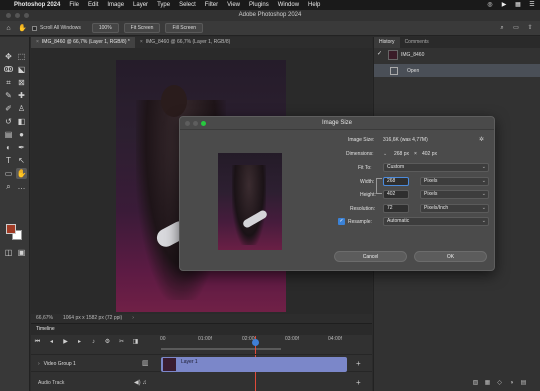 The width and height of the screenshot is (540, 391). I want to click on close-window-button, so click(8, 15).